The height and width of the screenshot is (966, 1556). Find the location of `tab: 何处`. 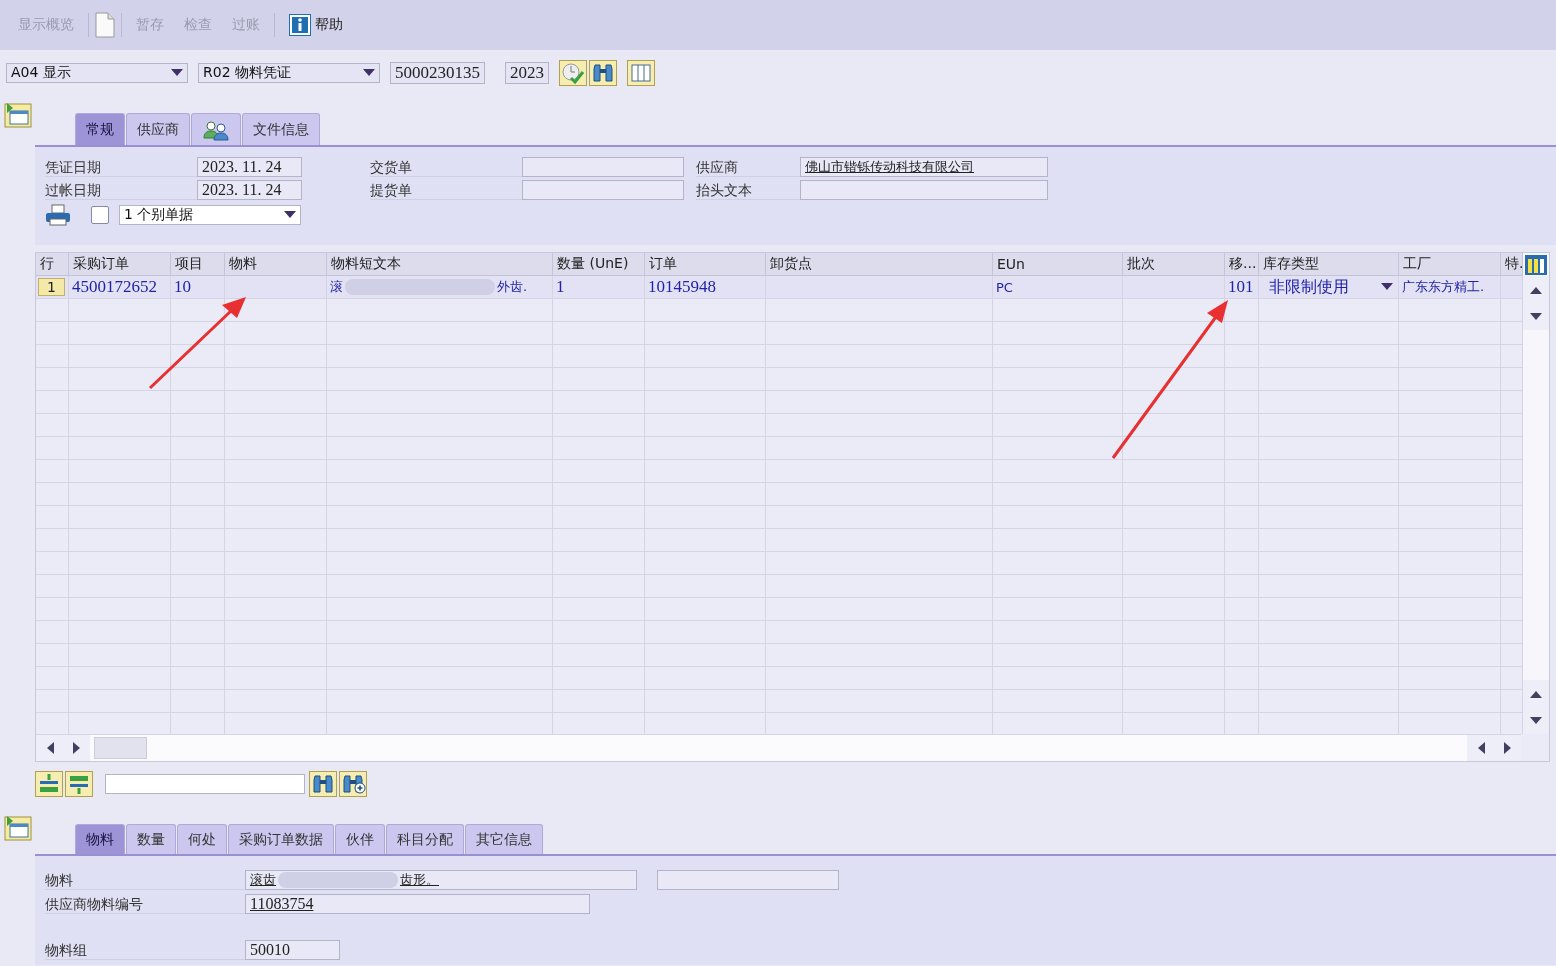

tab: 何处 is located at coordinates (202, 839).